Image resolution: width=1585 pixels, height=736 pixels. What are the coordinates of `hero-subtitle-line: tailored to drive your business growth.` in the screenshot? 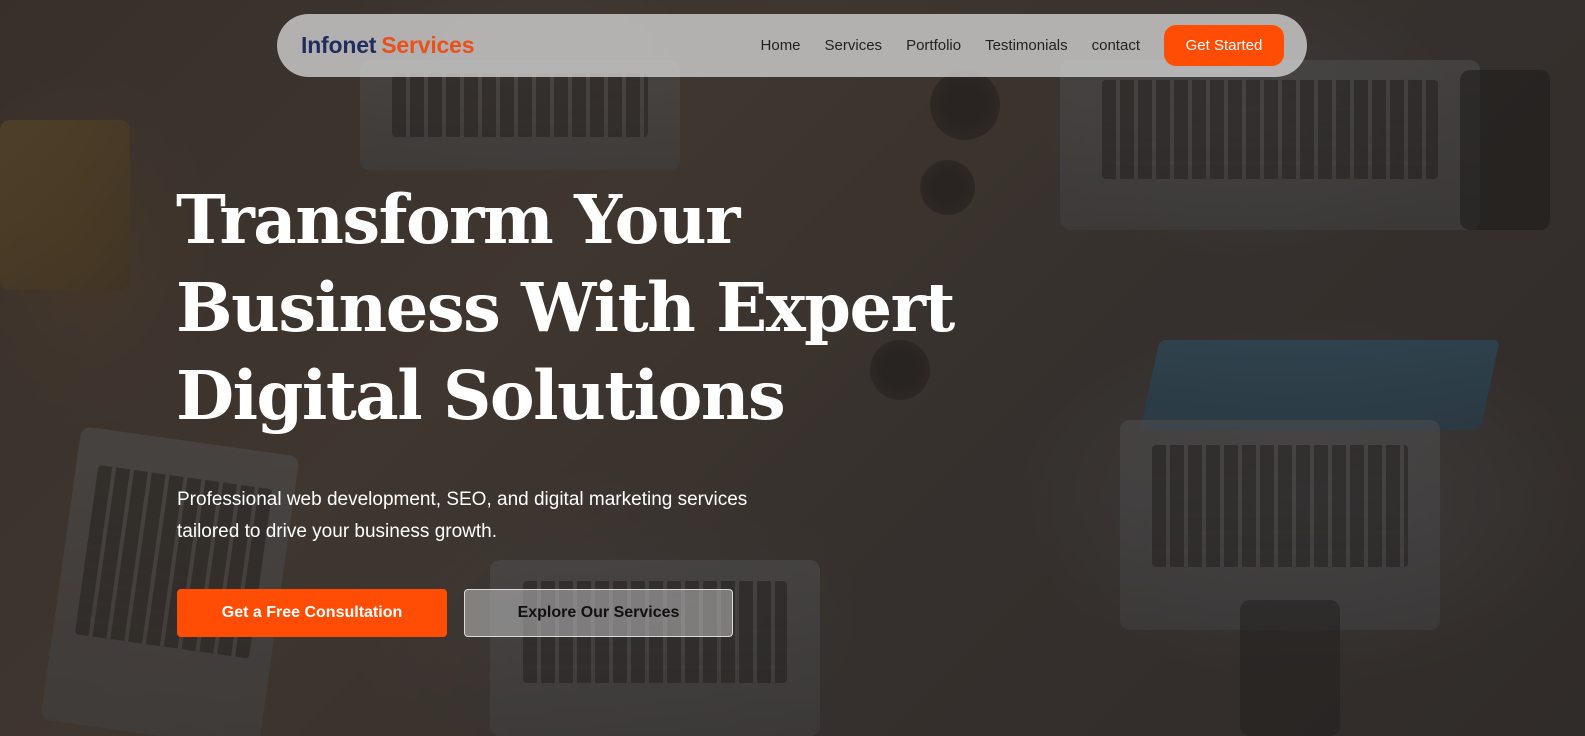 It's located at (337, 531).